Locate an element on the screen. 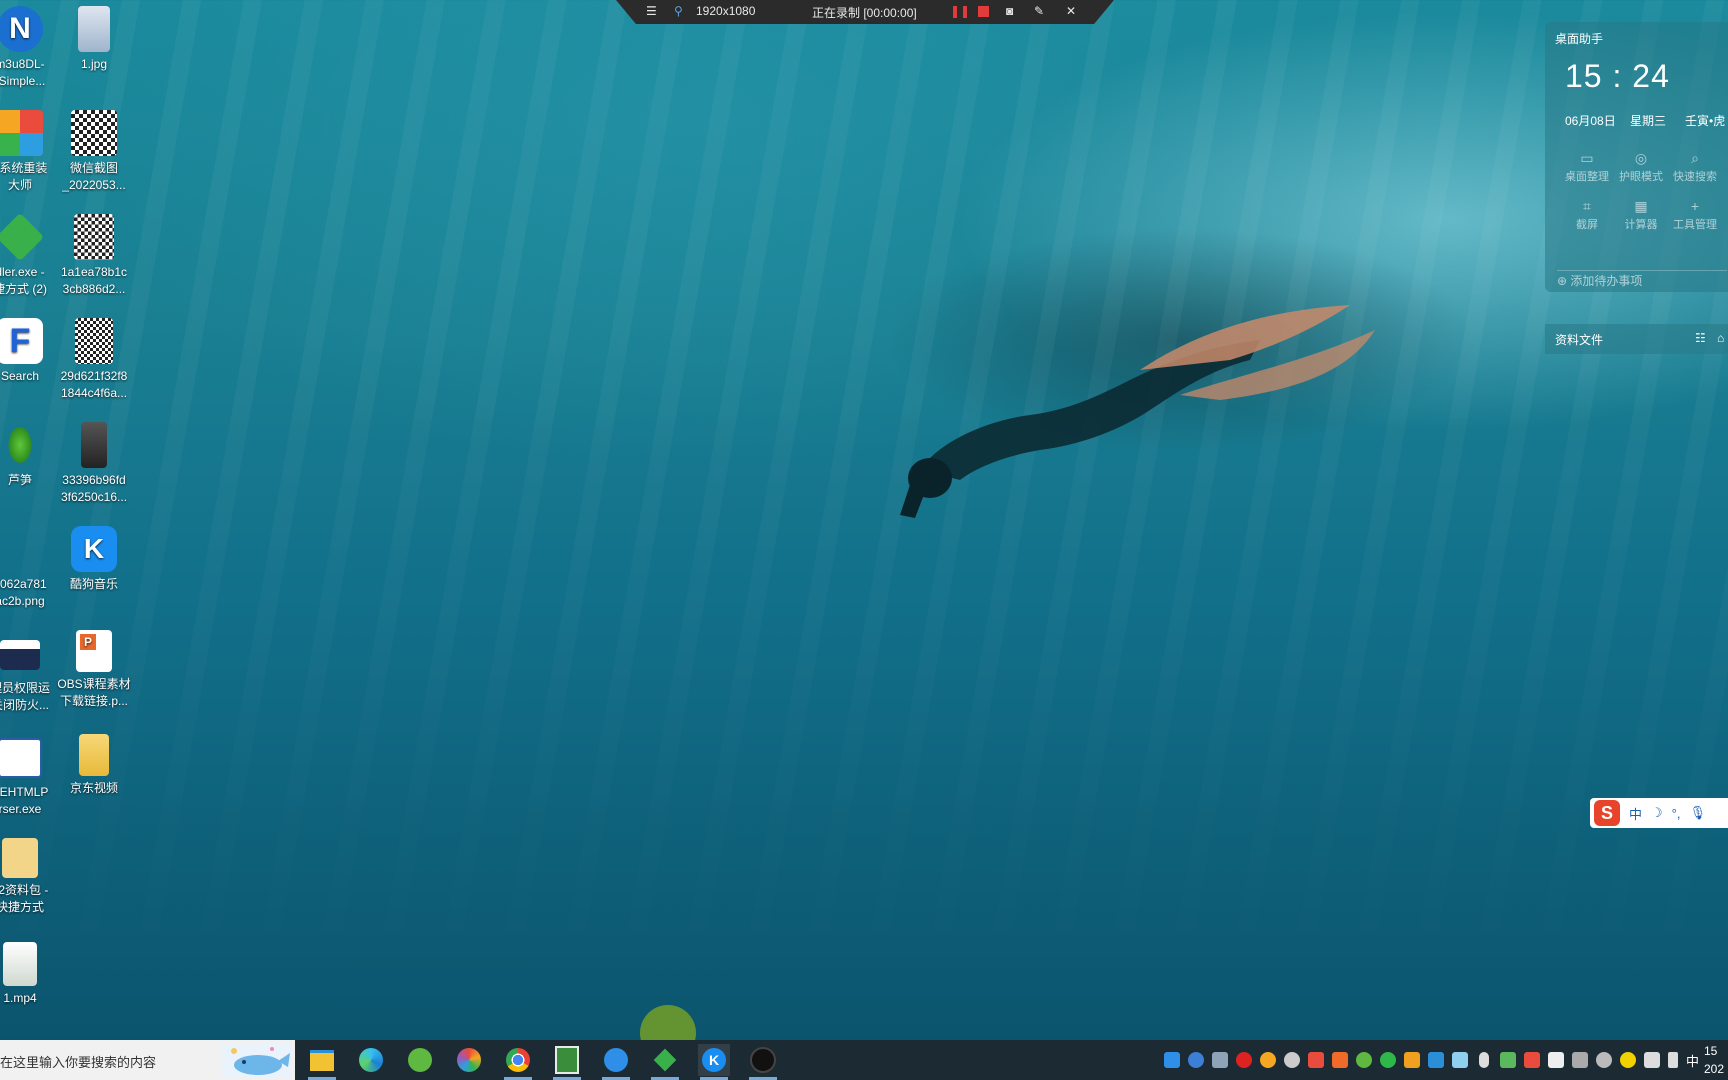 Image resolution: width=1728 pixels, height=1080 pixels. tray-green-app-icon is located at coordinates (1364, 1060).